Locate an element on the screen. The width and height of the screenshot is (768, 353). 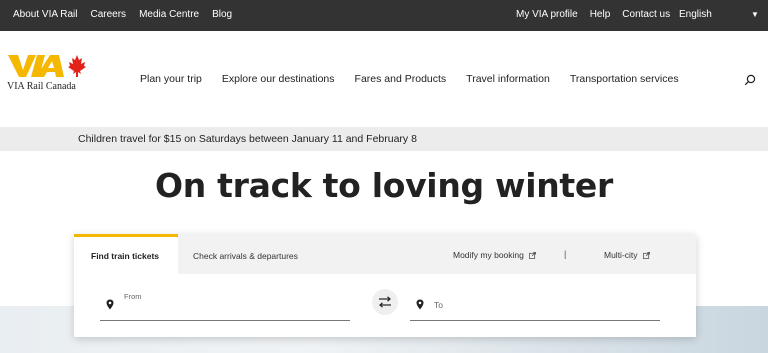
logo-wordmark: VIA Rail Canada is located at coordinates (41, 86).